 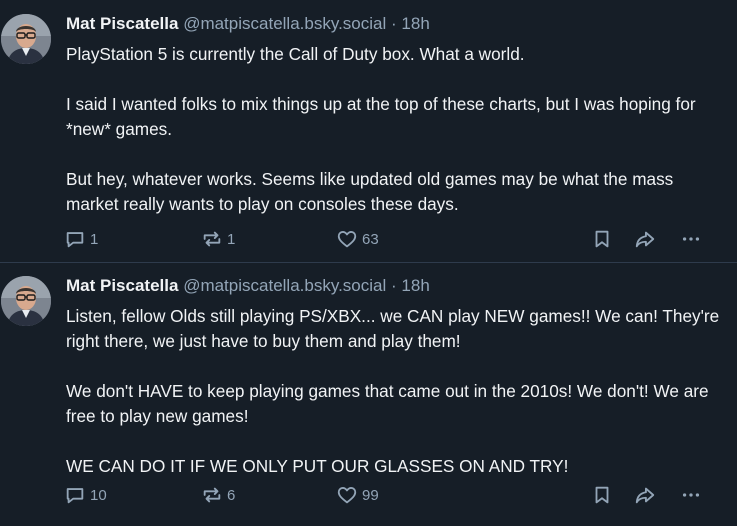 I want to click on post-actions: 10 6 99, so click(x=389, y=495).